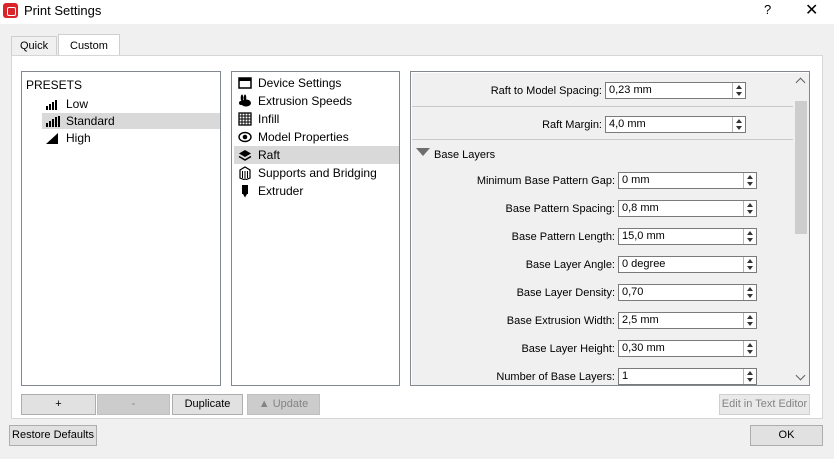  Describe the element at coordinates (630, 90) in the screenshot. I see `field-value: 0,23 mm` at that location.